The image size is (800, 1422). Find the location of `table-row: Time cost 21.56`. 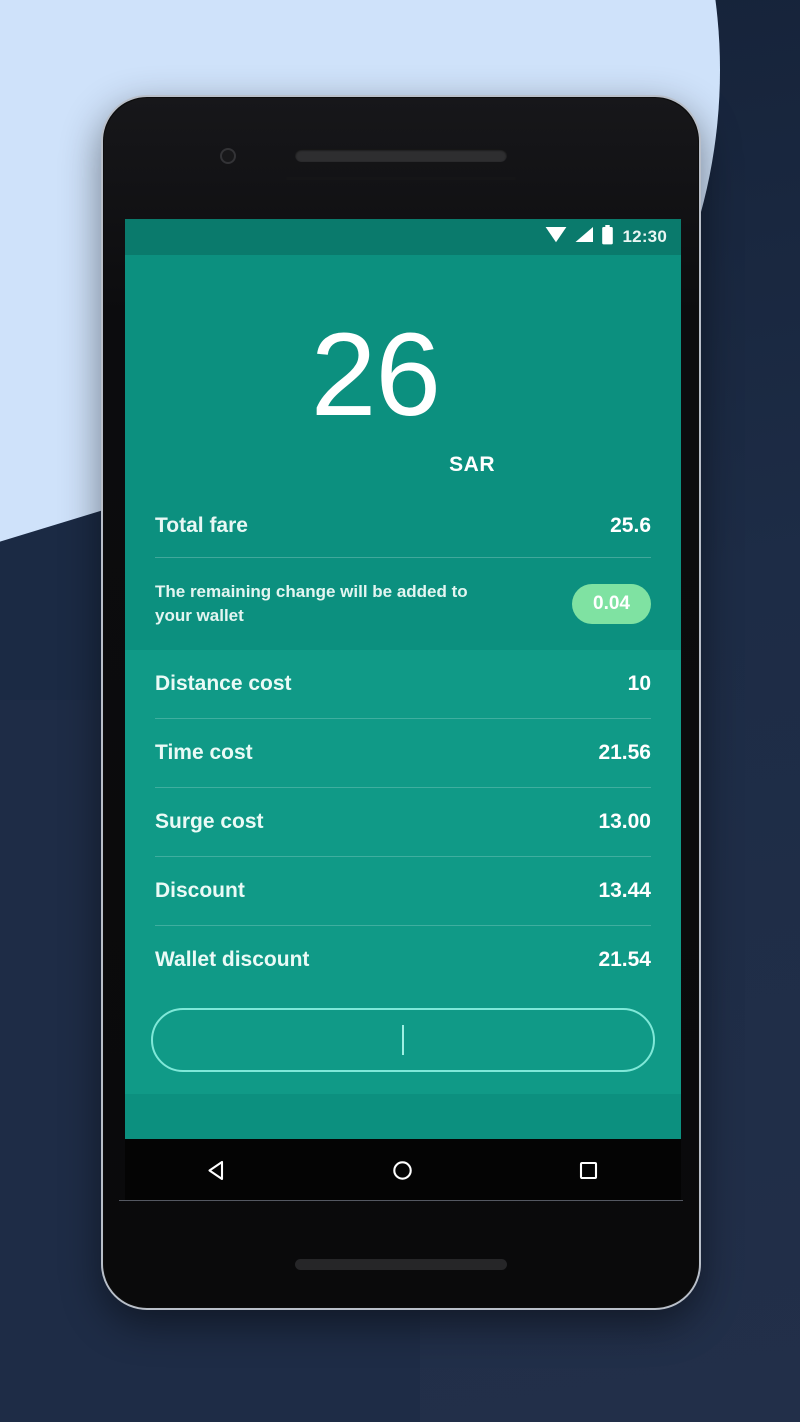

table-row: Time cost 21.56 is located at coordinates (403, 753).